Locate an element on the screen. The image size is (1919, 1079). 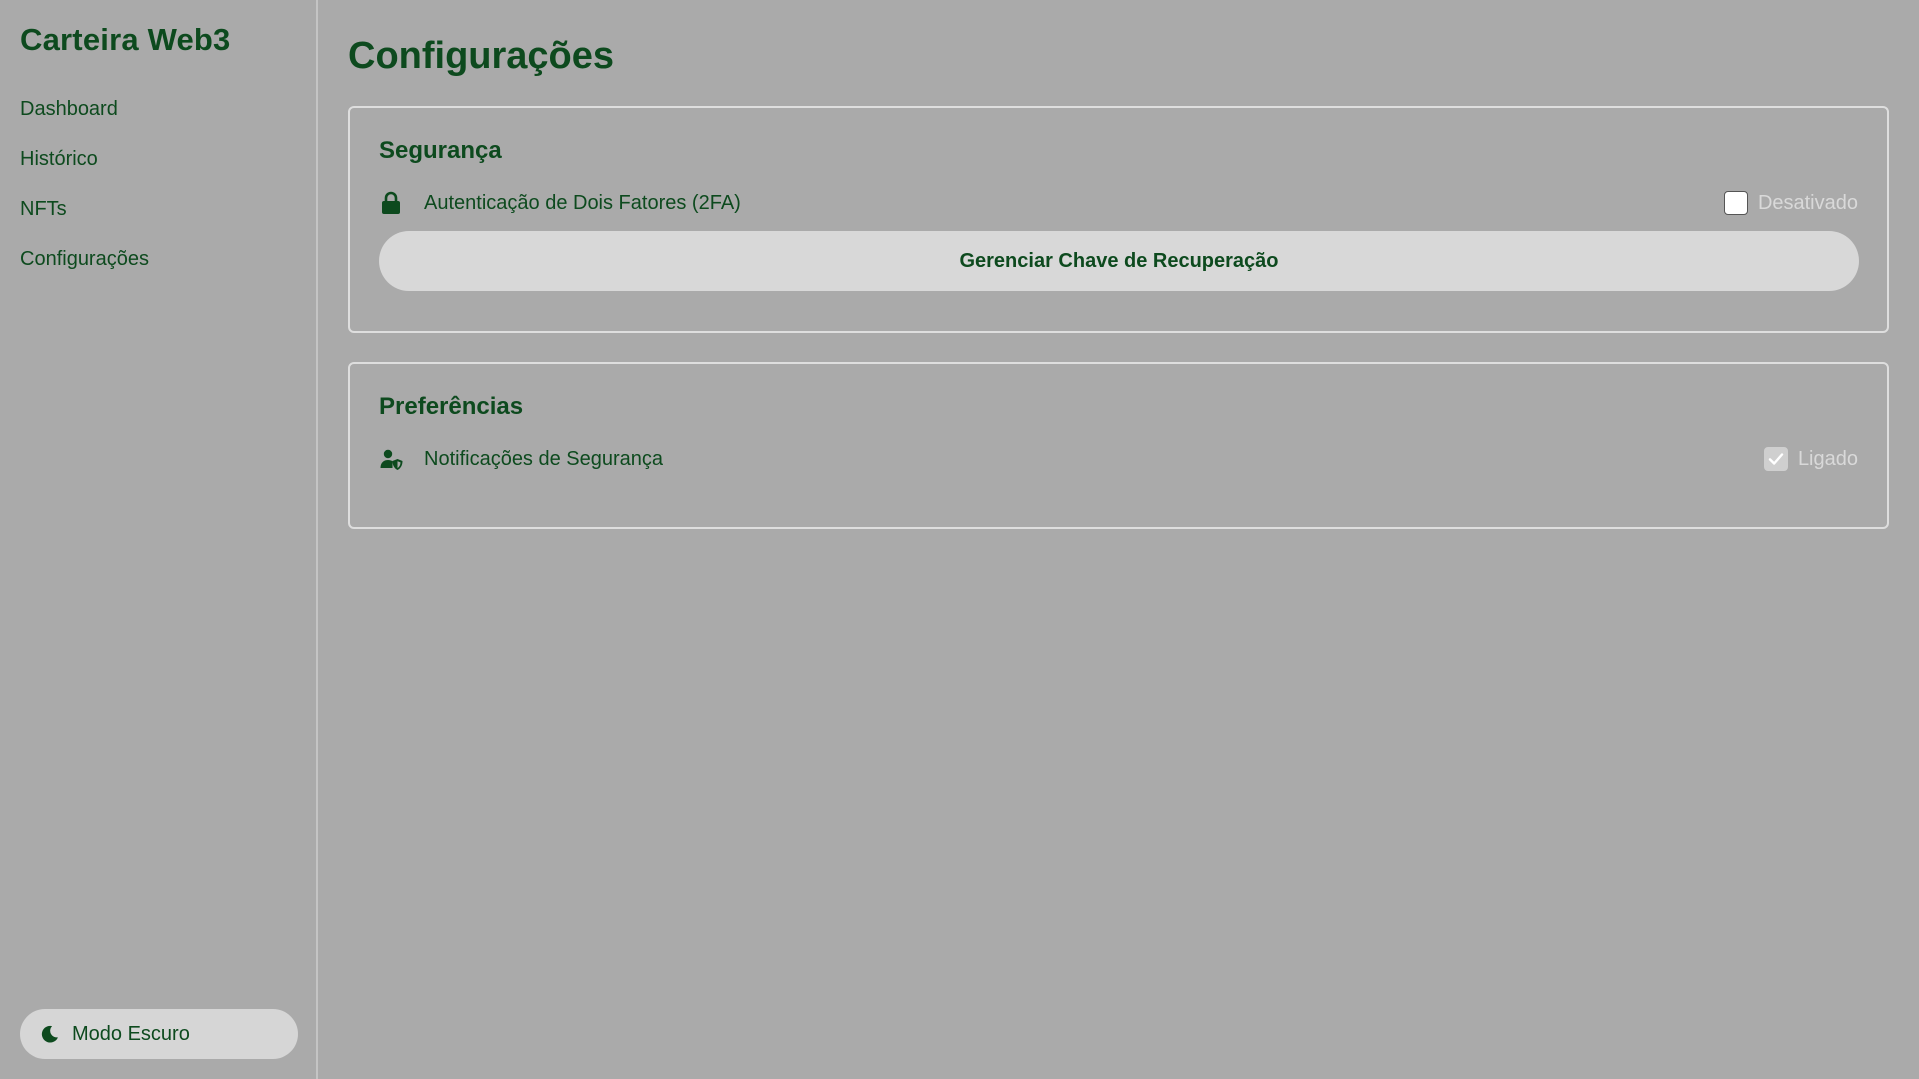
dark-mode-toggle: Modo Escuro is located at coordinates (159, 1034).